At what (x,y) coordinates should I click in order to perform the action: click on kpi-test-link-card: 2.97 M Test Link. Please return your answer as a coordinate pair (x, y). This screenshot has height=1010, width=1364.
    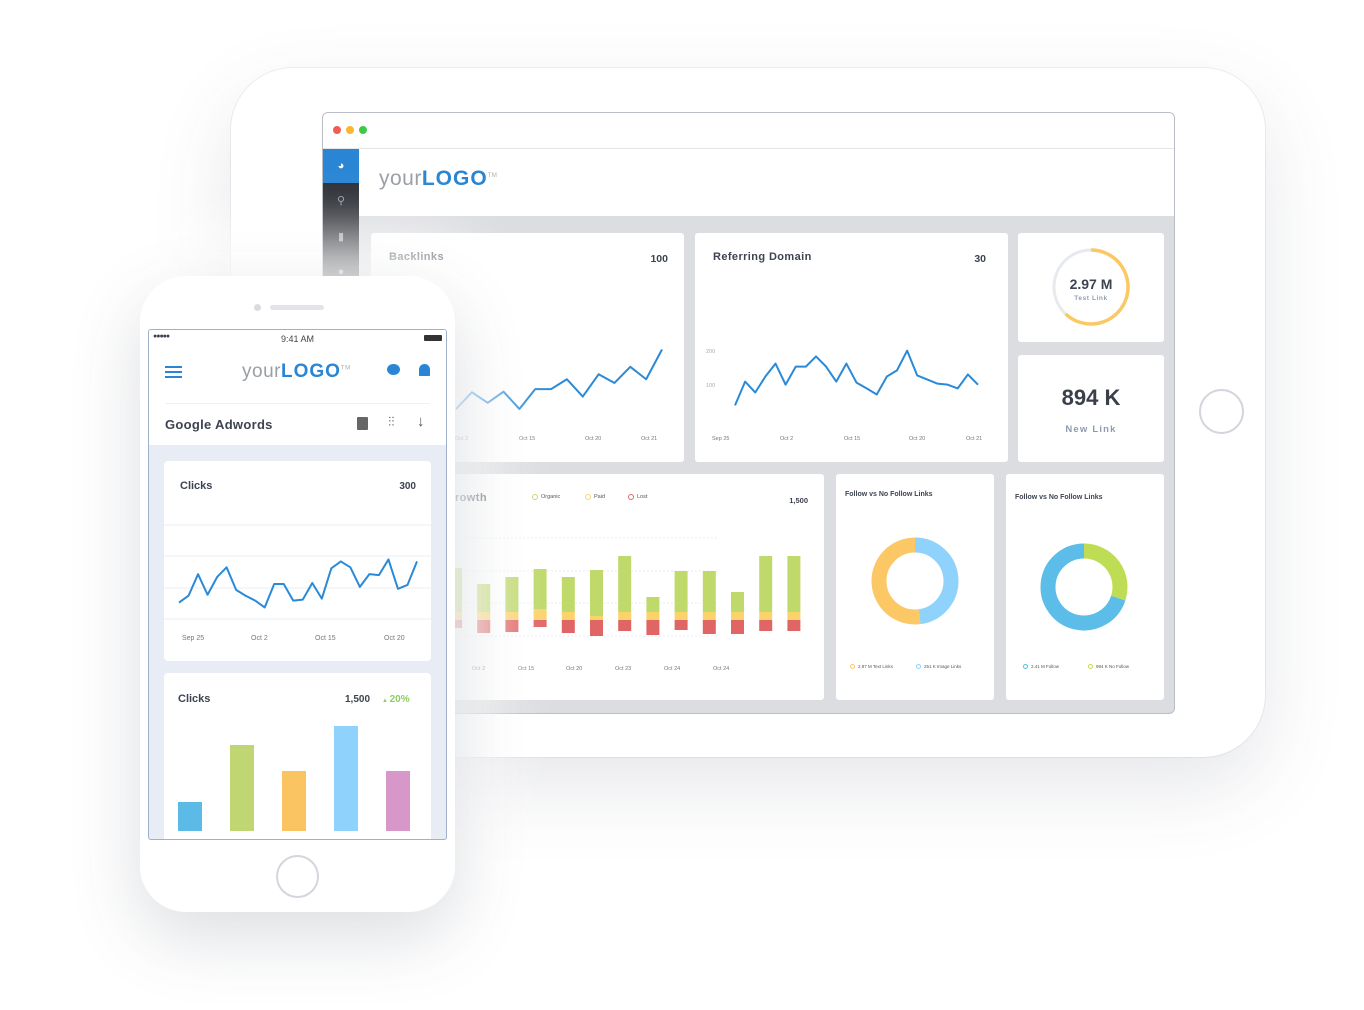
    Looking at the image, I should click on (1091, 287).